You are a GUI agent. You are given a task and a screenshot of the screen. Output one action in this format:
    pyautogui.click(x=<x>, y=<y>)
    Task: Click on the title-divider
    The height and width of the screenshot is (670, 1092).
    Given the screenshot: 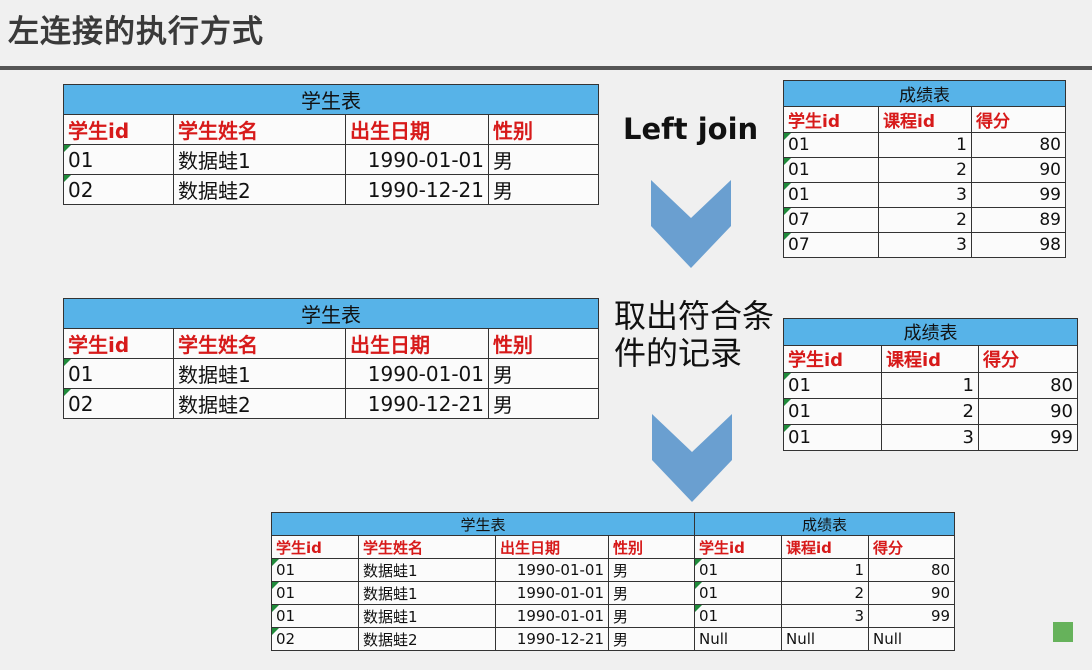 What is the action you would take?
    pyautogui.click(x=546, y=68)
    